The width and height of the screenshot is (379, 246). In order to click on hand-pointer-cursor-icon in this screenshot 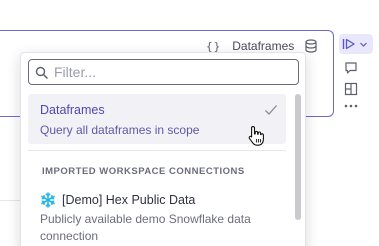, I will do `click(256, 136)`.